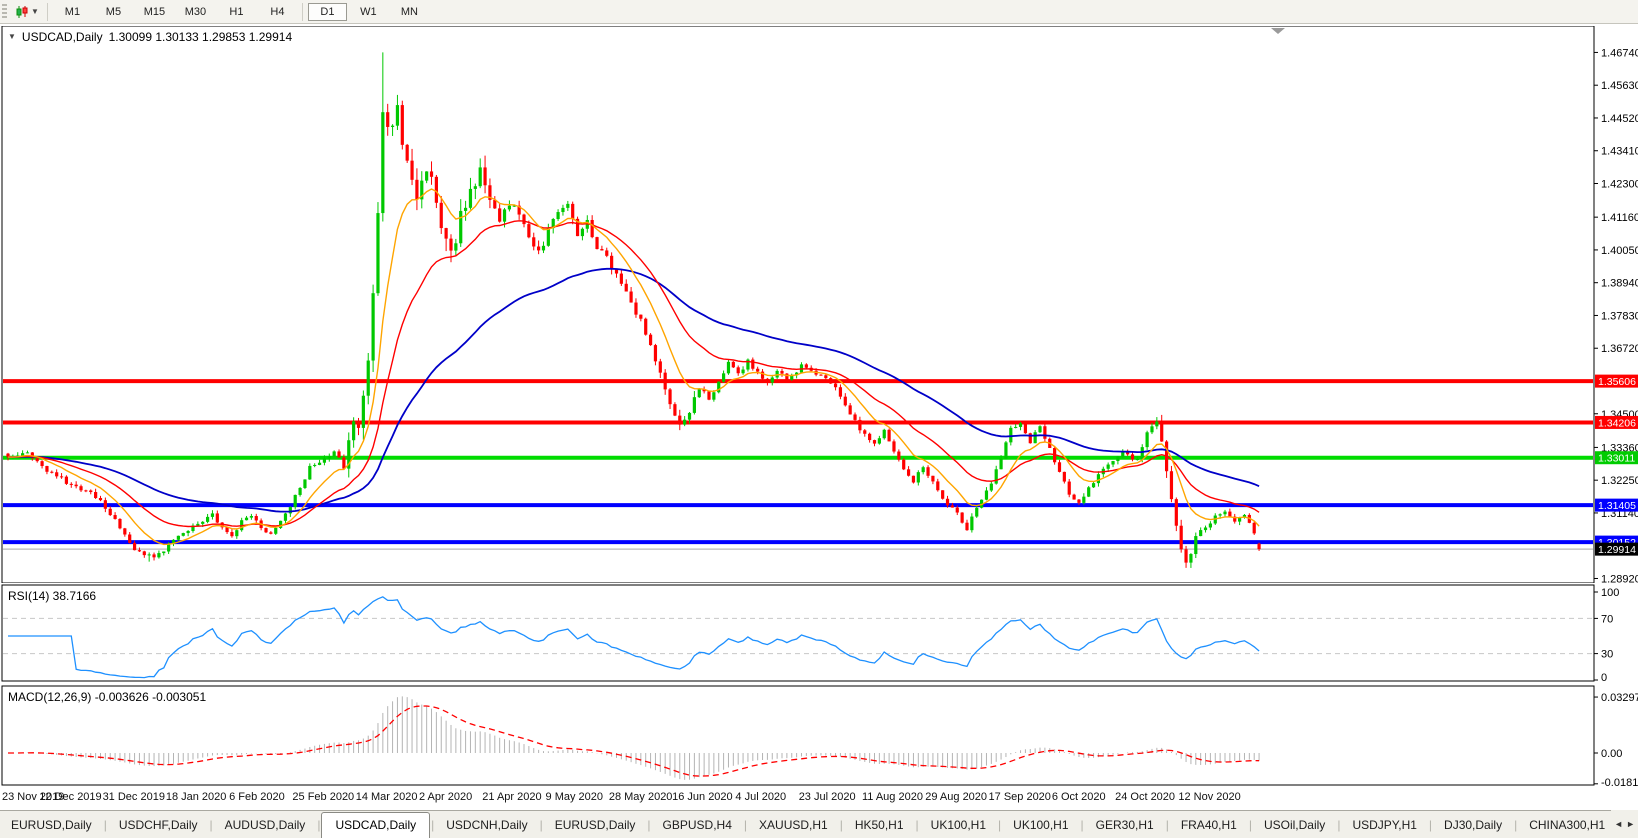 The width and height of the screenshot is (1638, 838). I want to click on price-tick-label: 1.46740, so click(1619, 53).